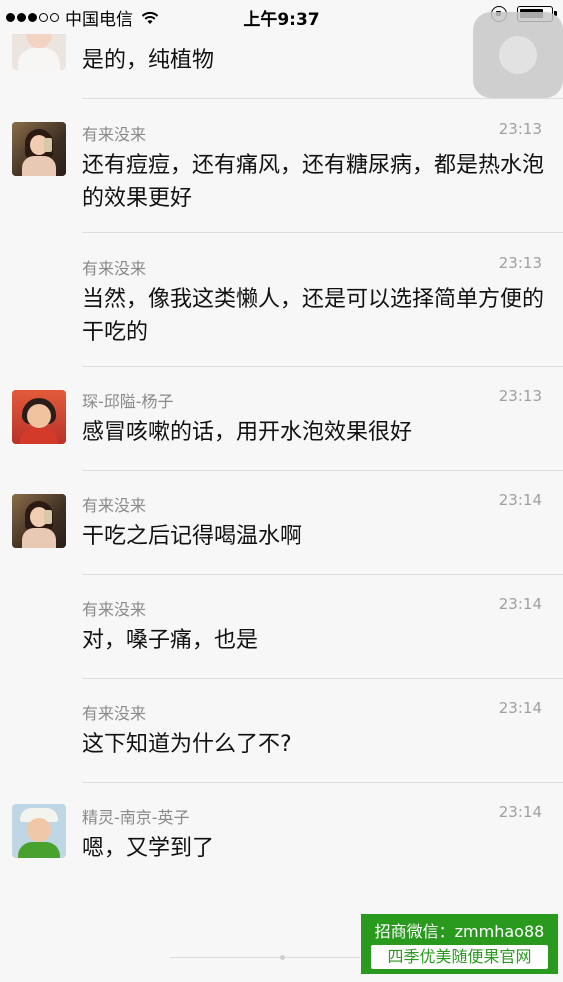 The width and height of the screenshot is (563, 982). I want to click on message-text: 感冒咳嗽的话，用开水泡效果很好, so click(247, 432).